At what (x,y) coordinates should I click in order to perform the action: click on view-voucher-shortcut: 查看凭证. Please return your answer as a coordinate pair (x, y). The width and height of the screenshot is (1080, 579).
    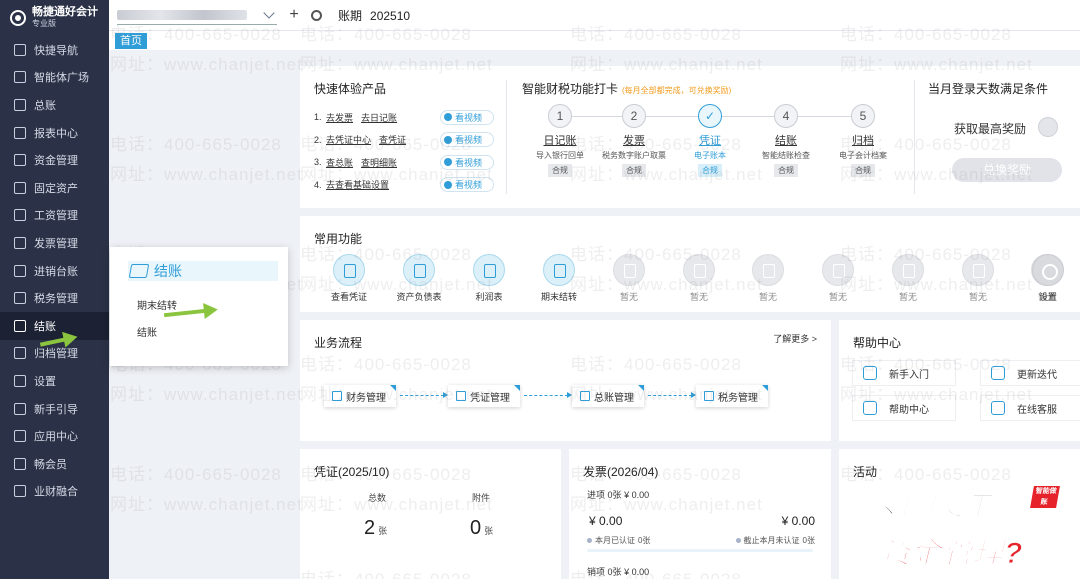
    Looking at the image, I should click on (349, 278).